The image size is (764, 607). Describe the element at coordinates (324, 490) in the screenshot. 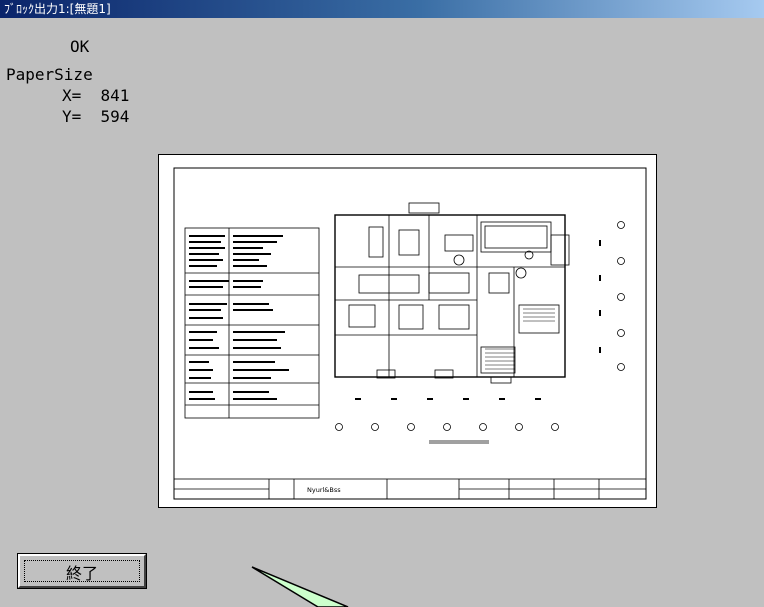

I see `title-block-text: Nyurl&Bss` at that location.